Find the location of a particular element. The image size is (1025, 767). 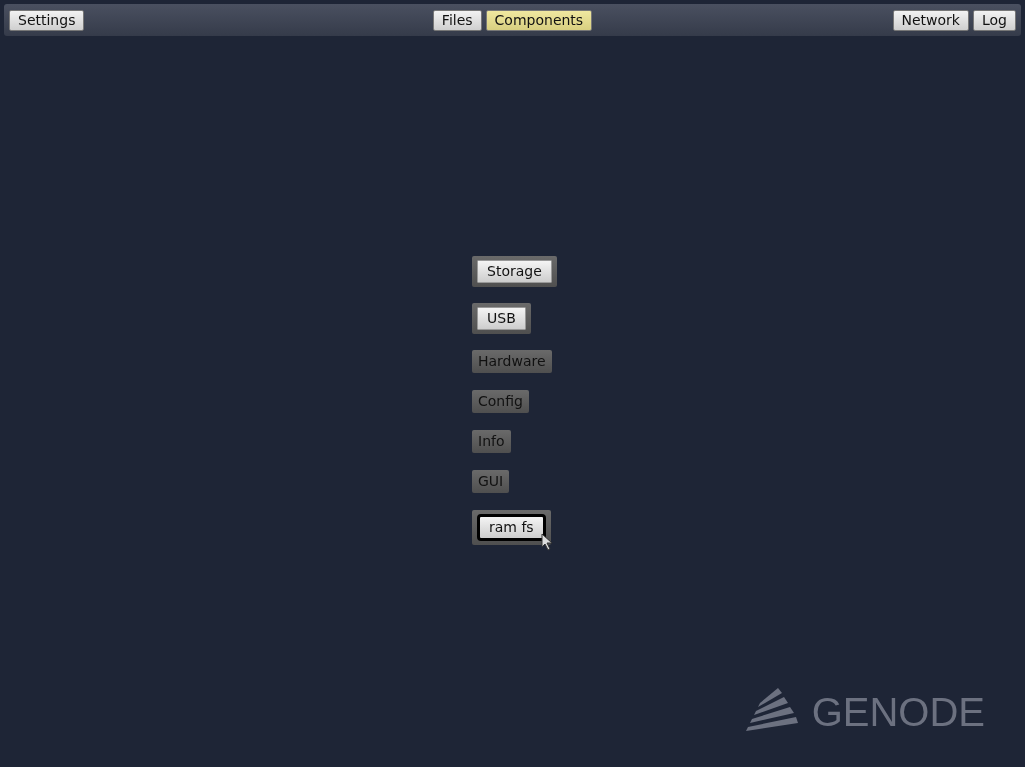

tab: Files is located at coordinates (457, 20).